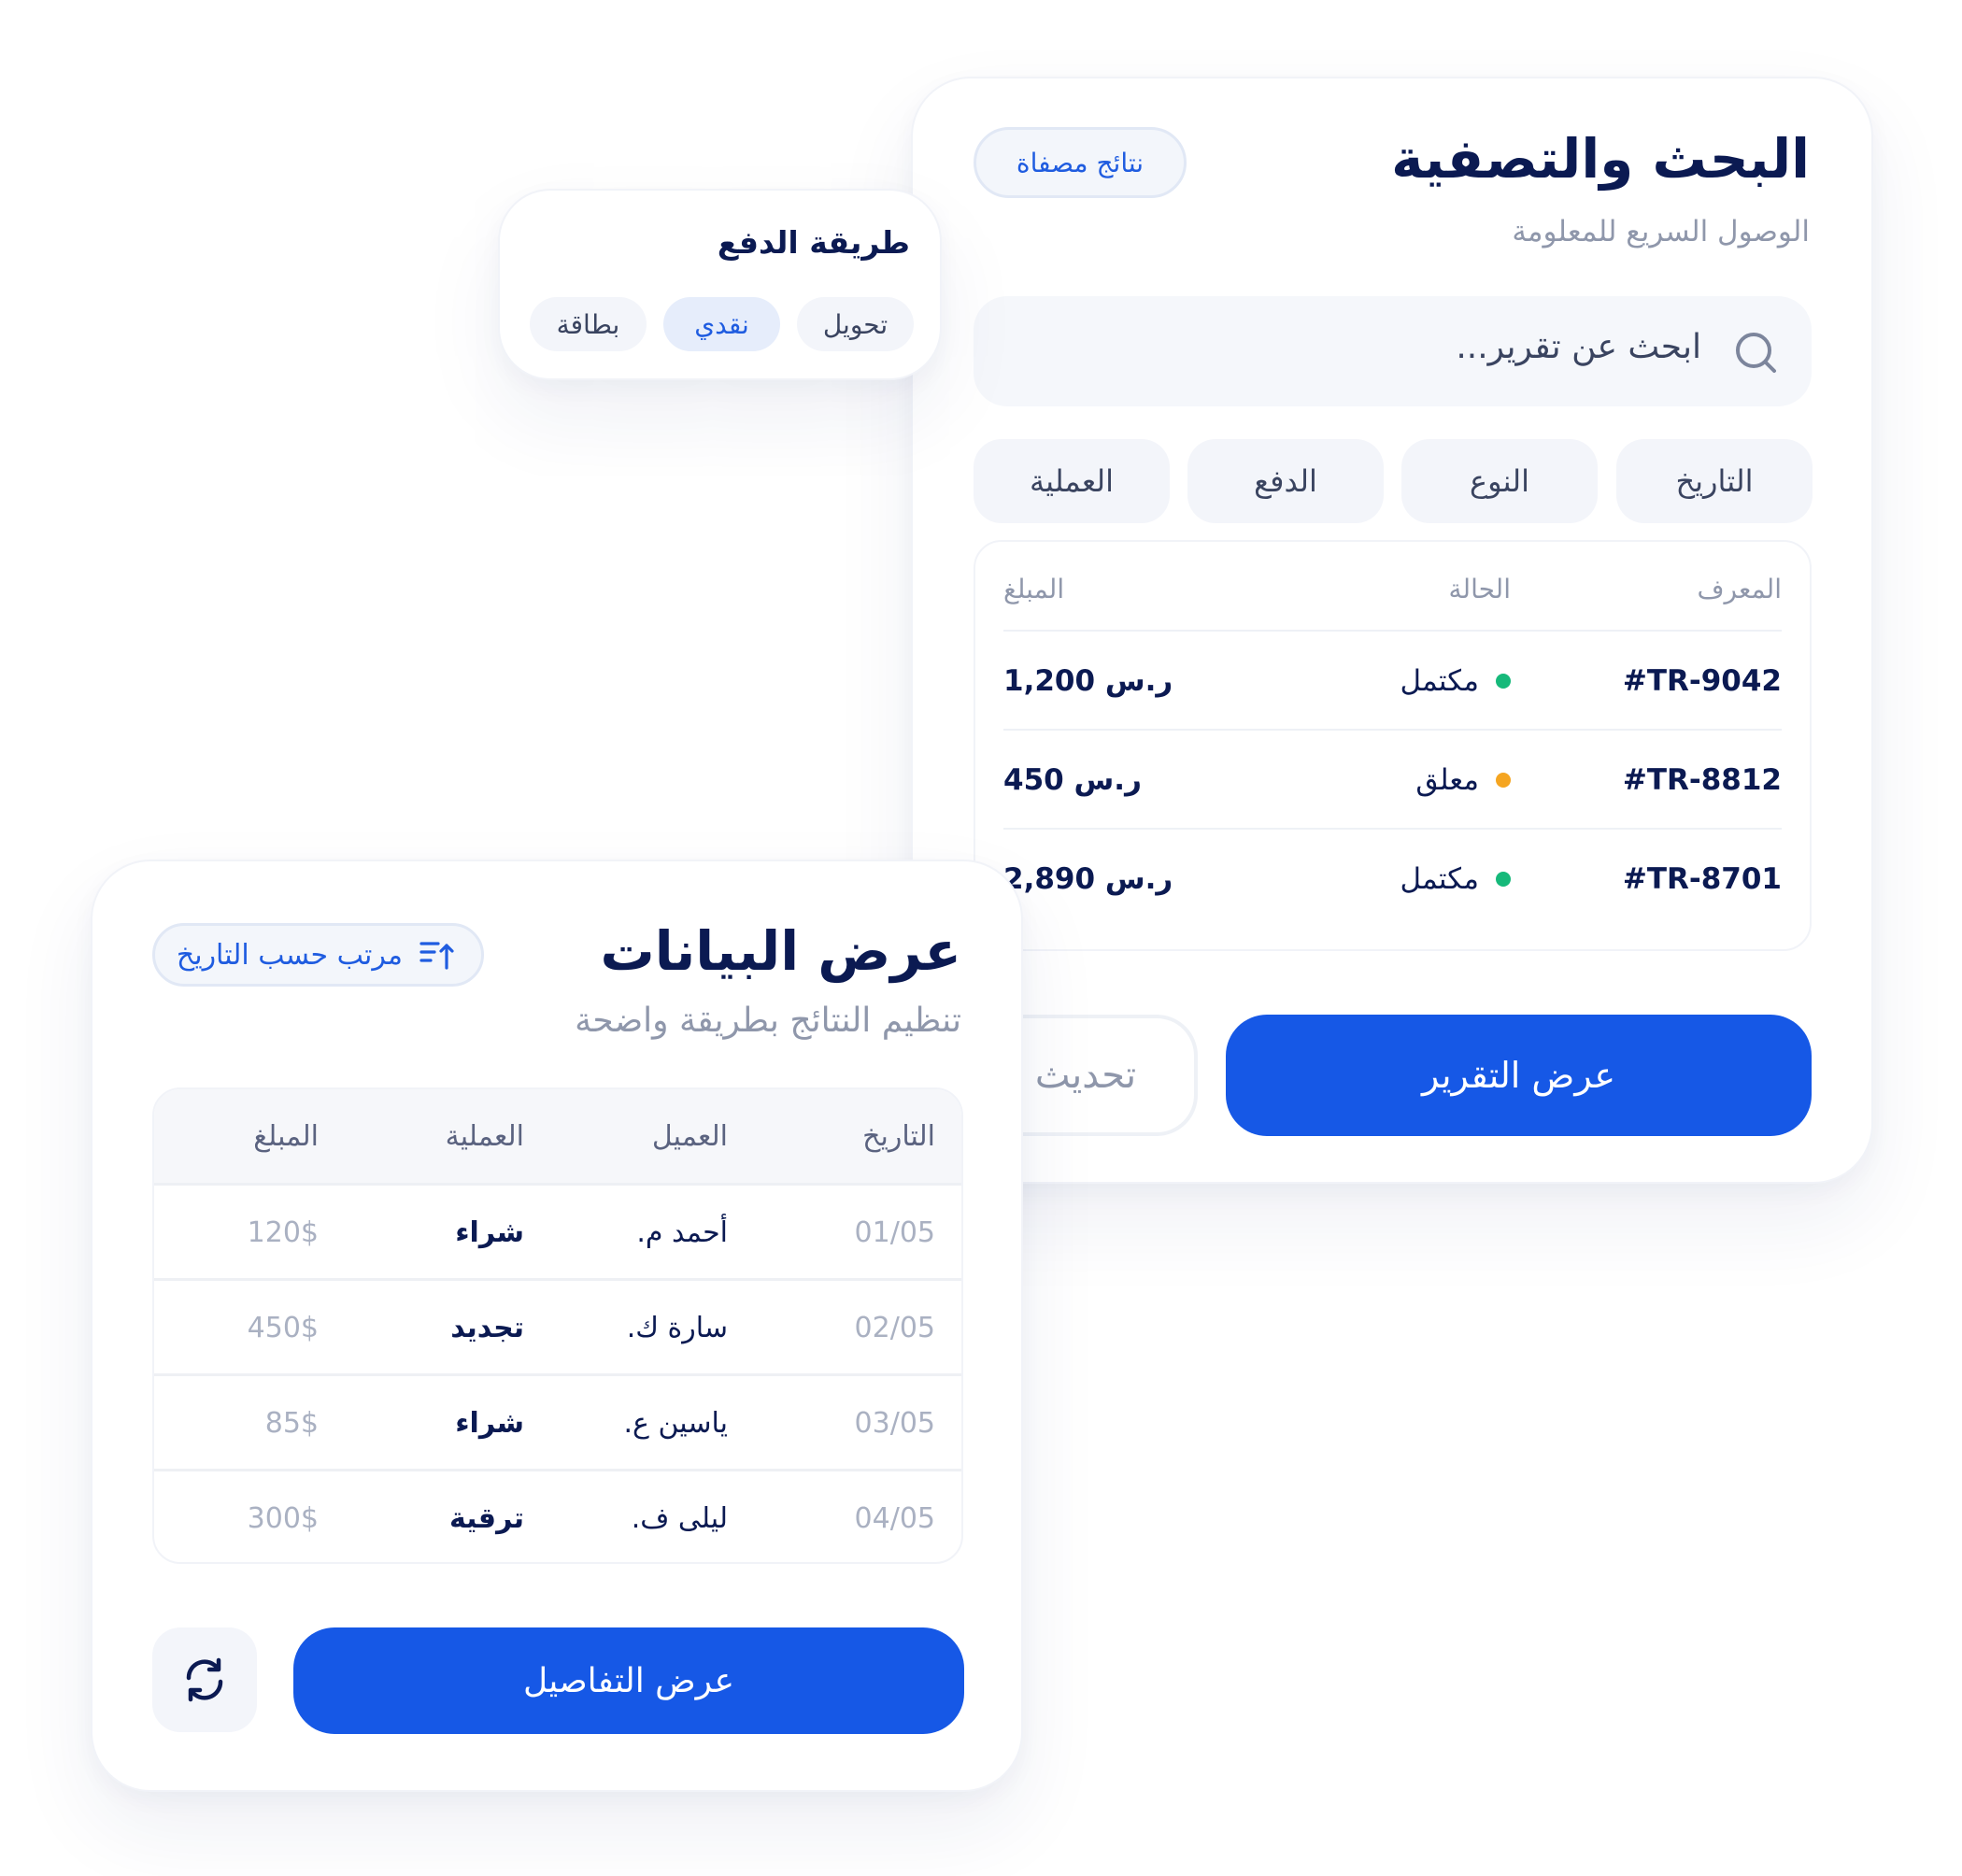 This screenshot has width=1962, height=1876. I want to click on refresh-icon, so click(204, 1680).